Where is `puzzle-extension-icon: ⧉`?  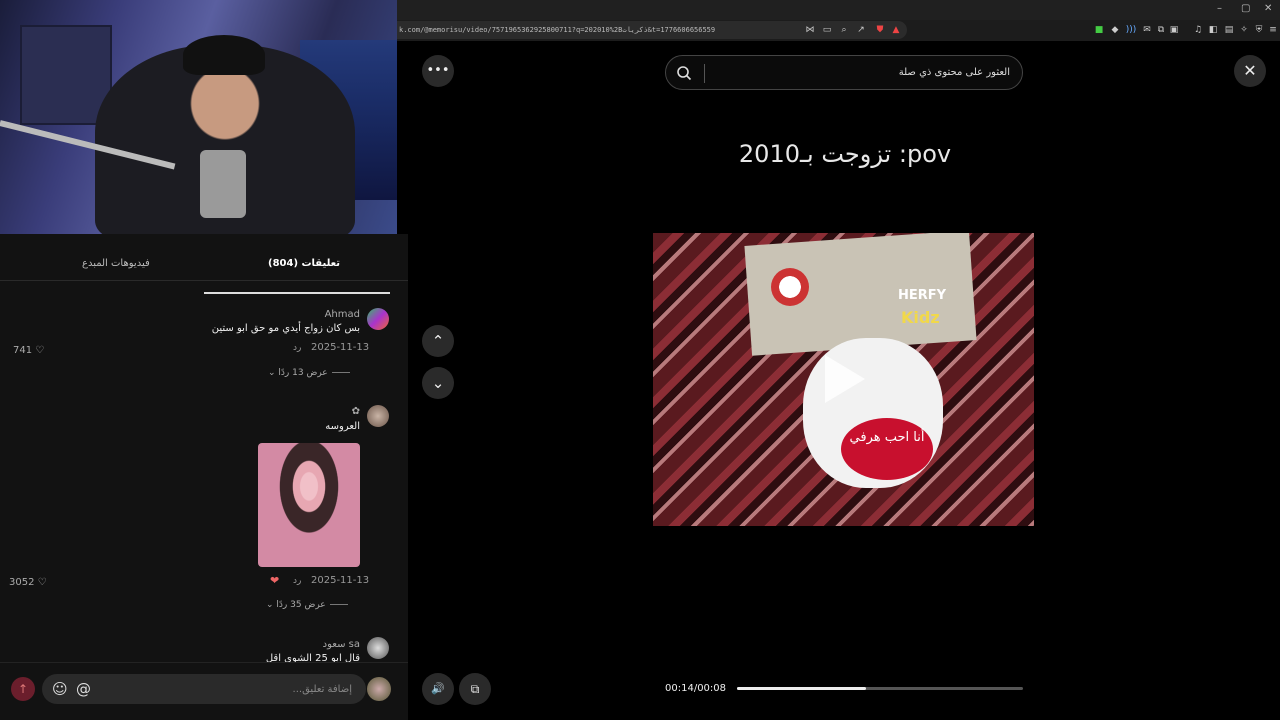
puzzle-extension-icon: ⧉ is located at coordinates (1161, 30).